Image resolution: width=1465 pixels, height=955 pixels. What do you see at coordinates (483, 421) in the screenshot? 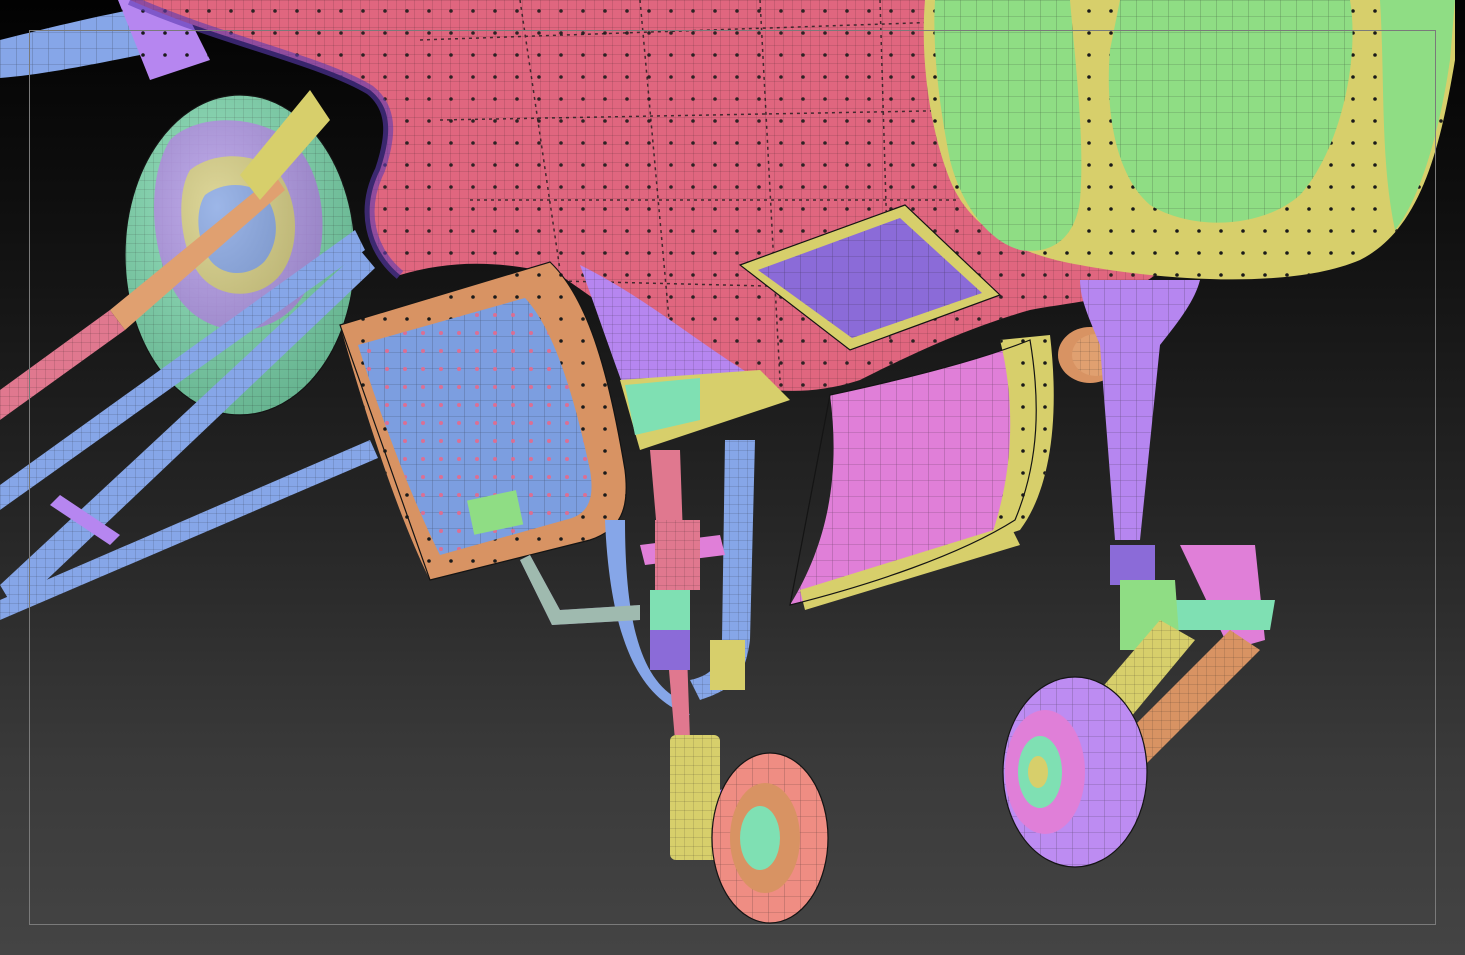
I see `left-door-panel` at bounding box center [483, 421].